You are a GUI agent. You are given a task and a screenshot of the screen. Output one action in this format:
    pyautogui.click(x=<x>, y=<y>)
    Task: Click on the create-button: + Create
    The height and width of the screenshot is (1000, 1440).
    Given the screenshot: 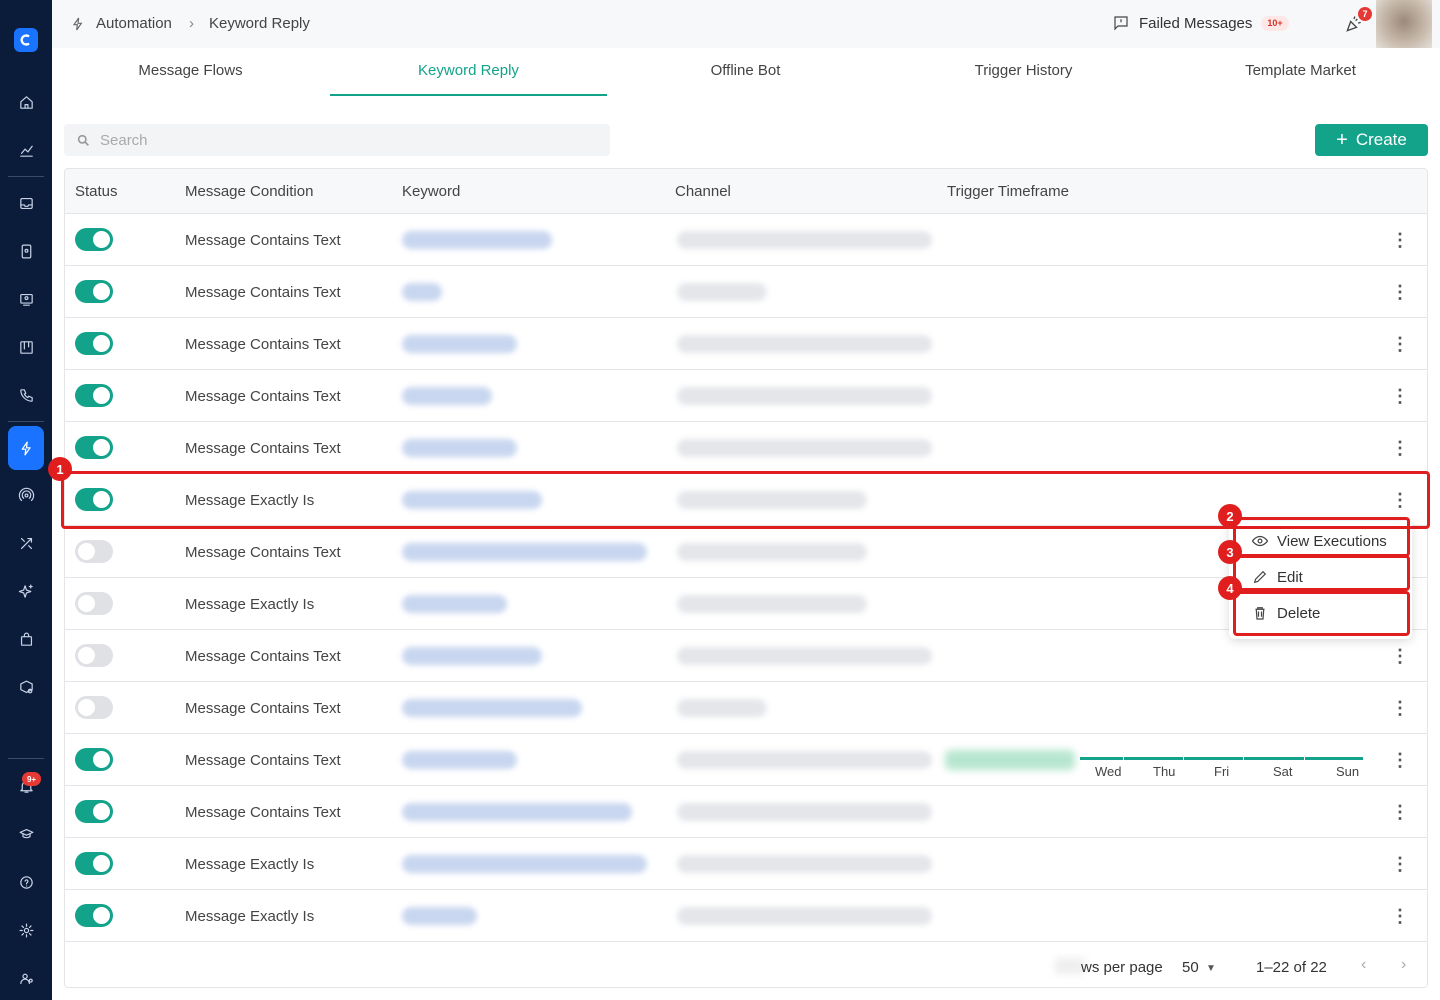 What is the action you would take?
    pyautogui.click(x=1371, y=140)
    